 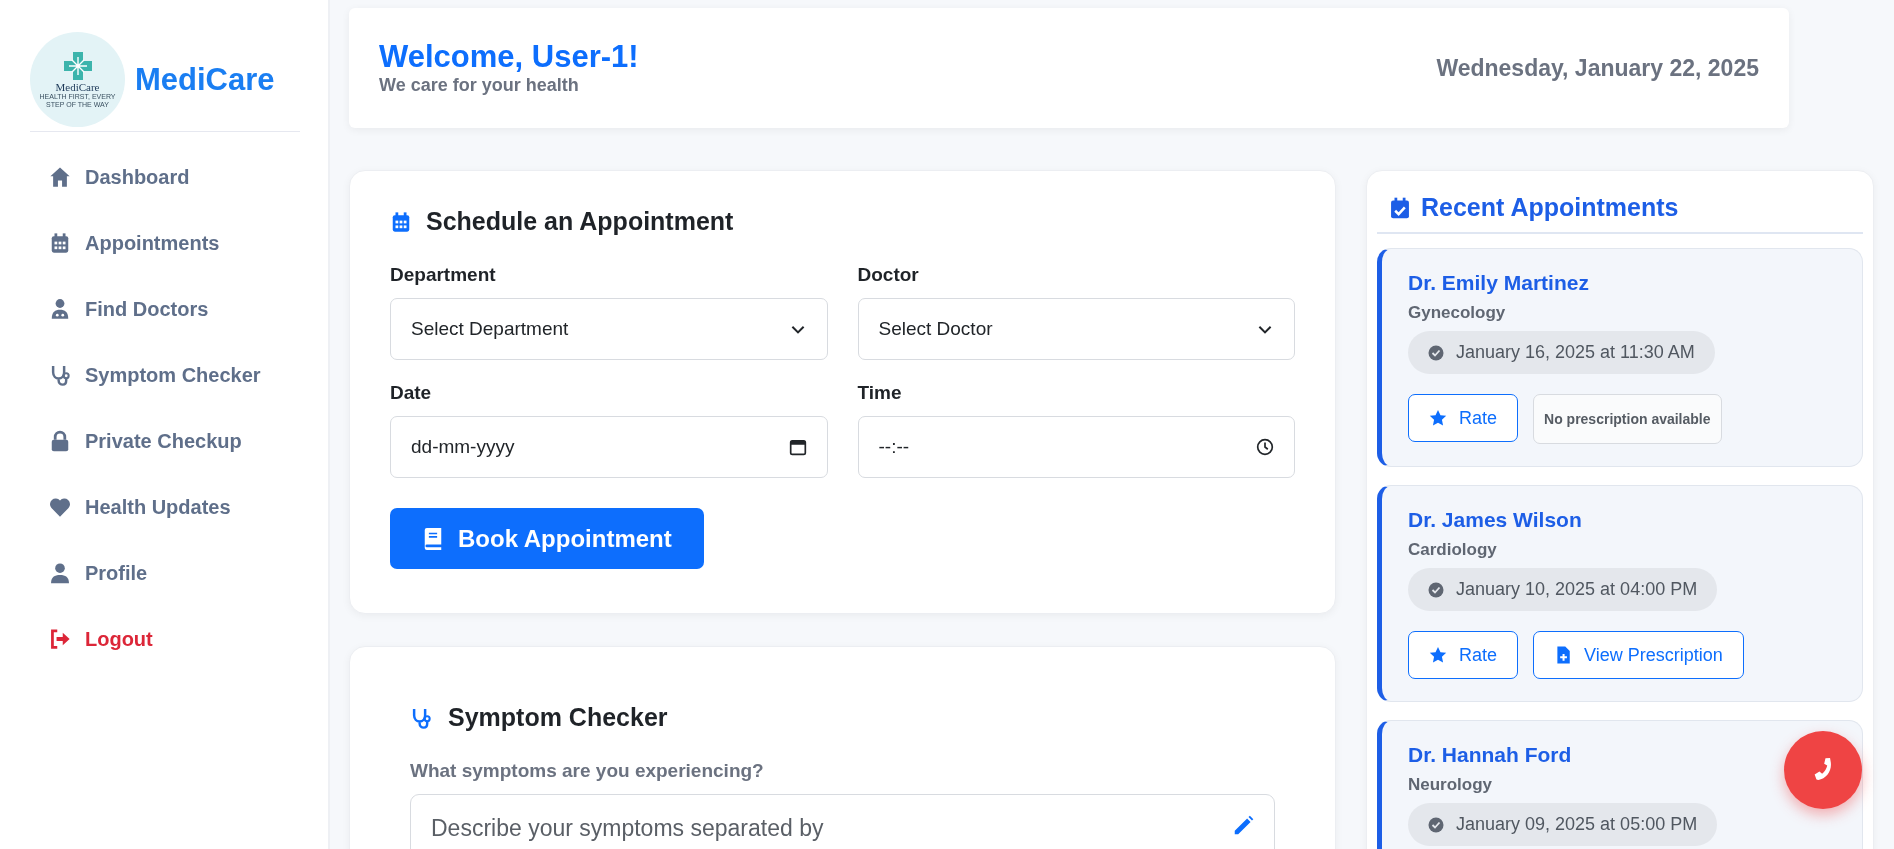 What do you see at coordinates (165, 573) in the screenshot?
I see `nav-item: Profile` at bounding box center [165, 573].